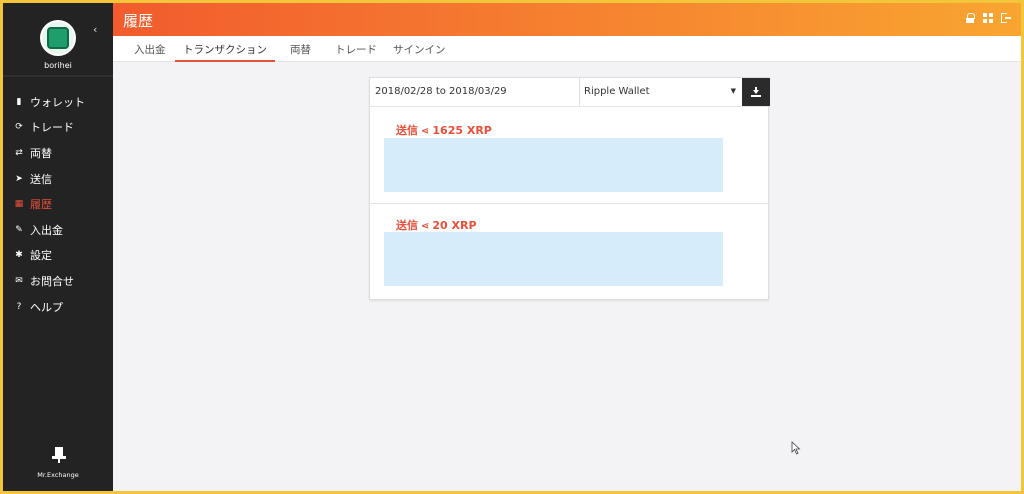 Image resolution: width=1024 pixels, height=494 pixels. I want to click on transaction-item: 送信 ⋖ 20 XRP, so click(569, 251).